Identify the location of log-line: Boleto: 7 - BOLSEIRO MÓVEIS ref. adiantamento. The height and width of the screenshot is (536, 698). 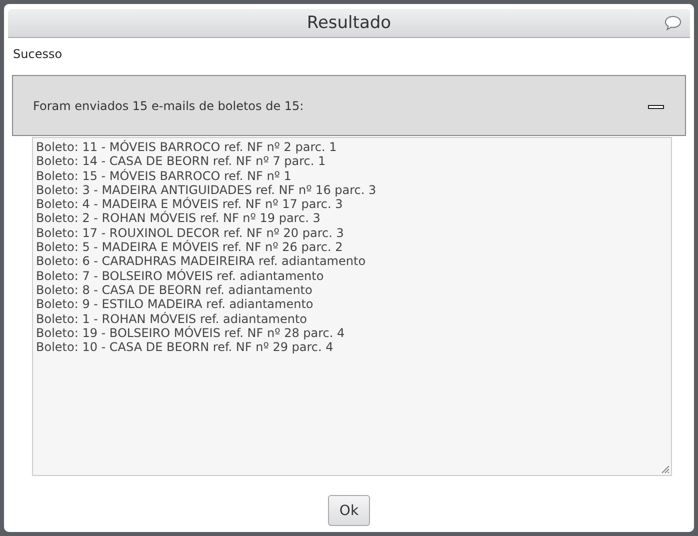
(180, 275).